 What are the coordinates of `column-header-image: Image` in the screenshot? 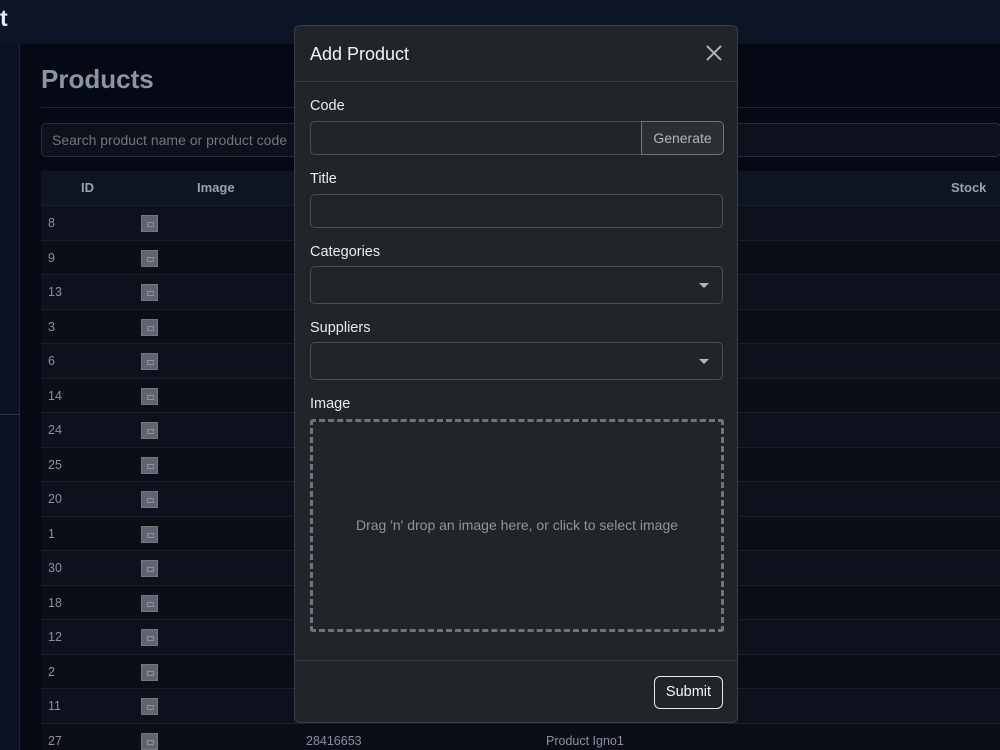 It's located at (216, 187).